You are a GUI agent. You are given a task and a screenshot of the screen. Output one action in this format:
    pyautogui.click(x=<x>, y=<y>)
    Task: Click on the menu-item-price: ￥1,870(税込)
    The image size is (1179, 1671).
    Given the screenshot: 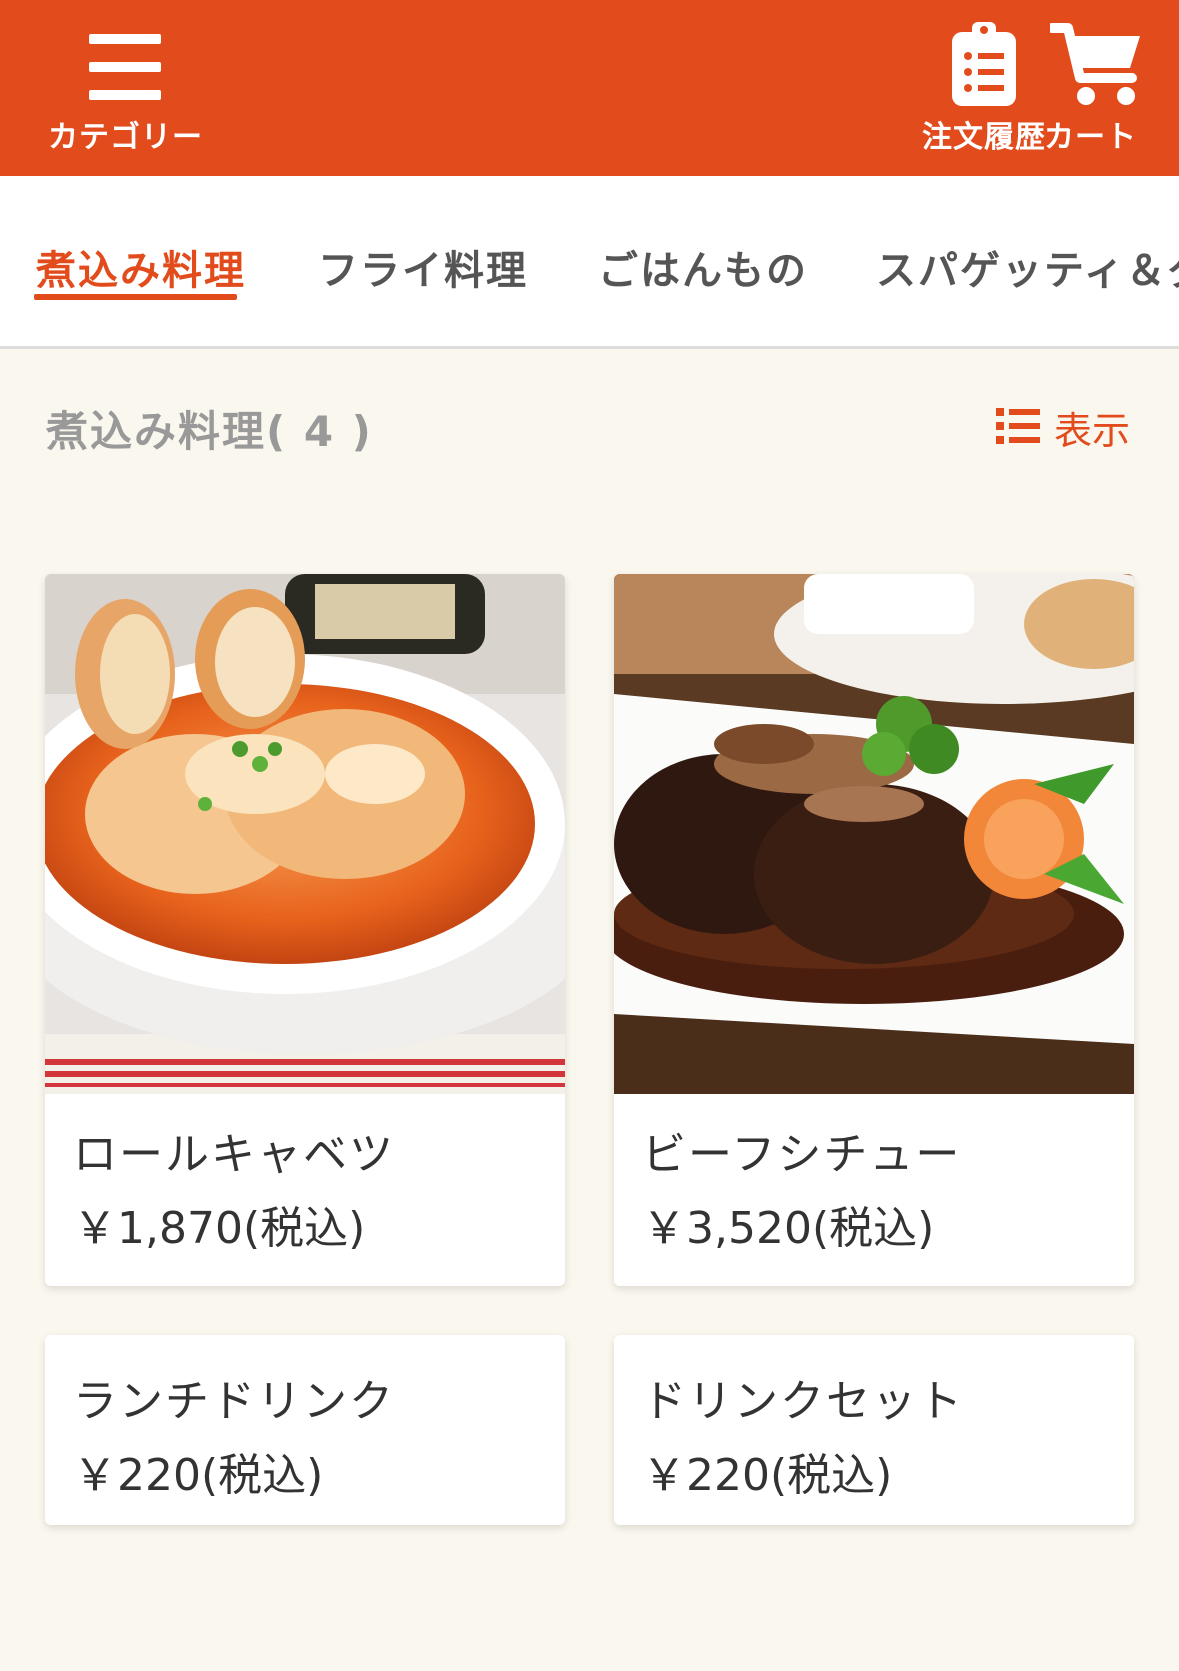 What is the action you would take?
    pyautogui.click(x=219, y=1228)
    